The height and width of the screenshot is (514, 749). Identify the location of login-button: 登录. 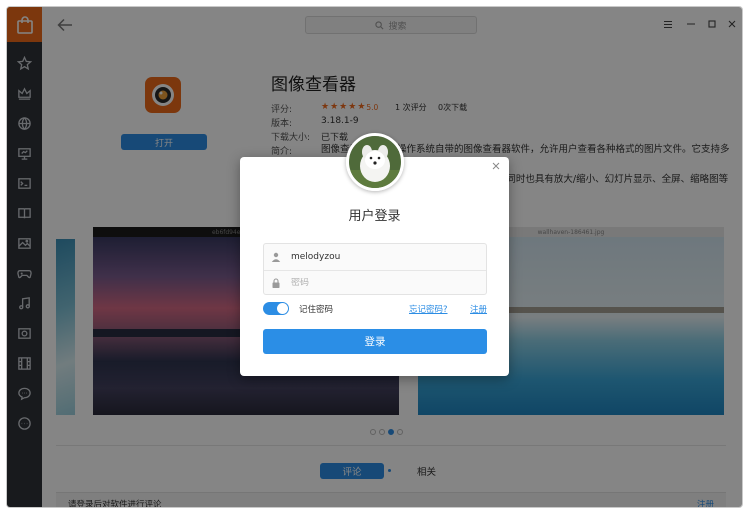
(375, 341).